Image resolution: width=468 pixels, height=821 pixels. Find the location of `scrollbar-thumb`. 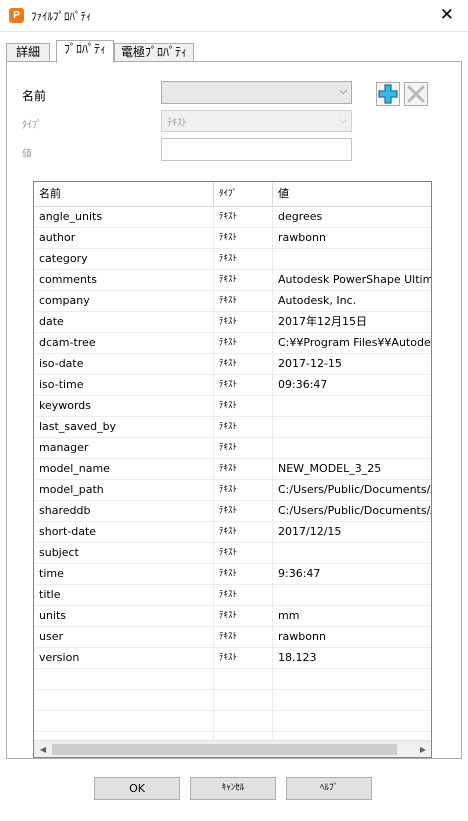

scrollbar-thumb is located at coordinates (224, 749).